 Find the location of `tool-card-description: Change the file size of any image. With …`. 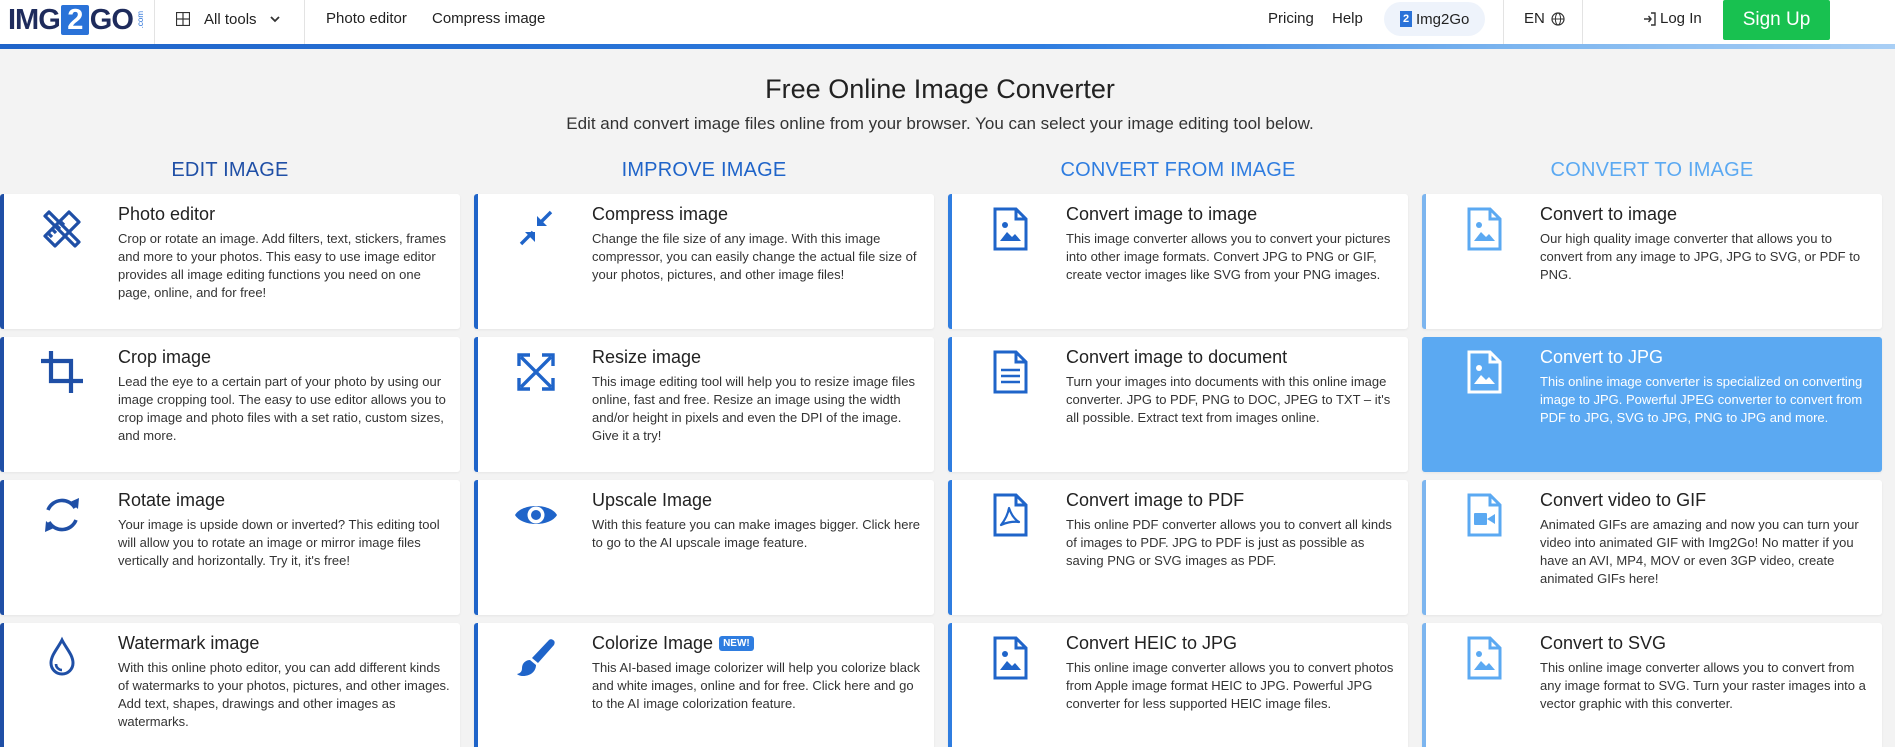

tool-card-description: Change the file size of any image. With … is located at coordinates (754, 256).